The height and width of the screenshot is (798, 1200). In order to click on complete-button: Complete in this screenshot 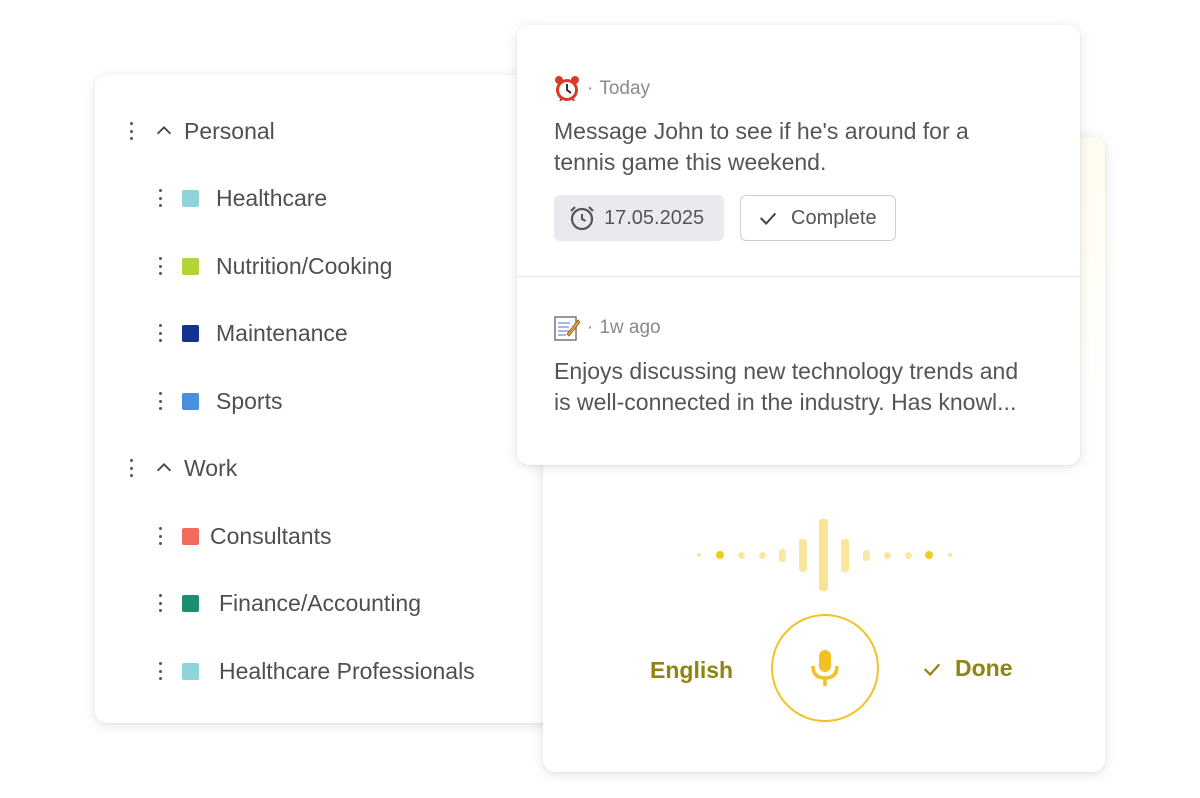, I will do `click(818, 218)`.